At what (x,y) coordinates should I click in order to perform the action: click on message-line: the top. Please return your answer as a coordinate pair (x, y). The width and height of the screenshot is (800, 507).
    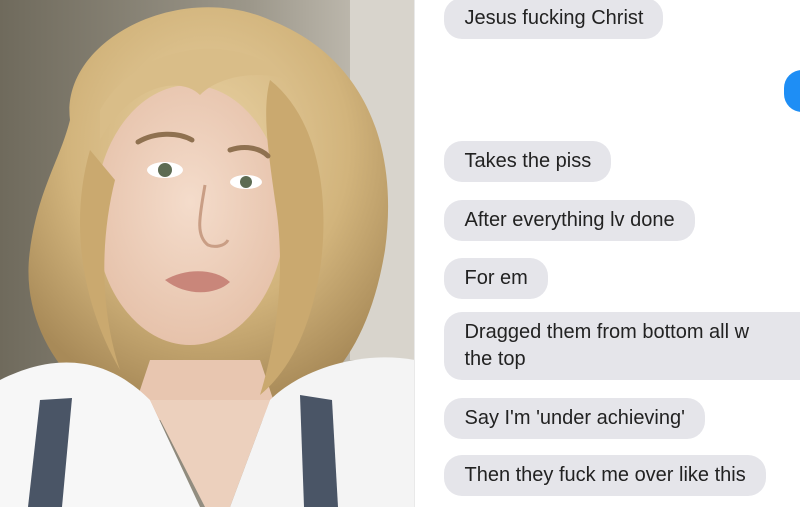
    Looking at the image, I should click on (495, 359).